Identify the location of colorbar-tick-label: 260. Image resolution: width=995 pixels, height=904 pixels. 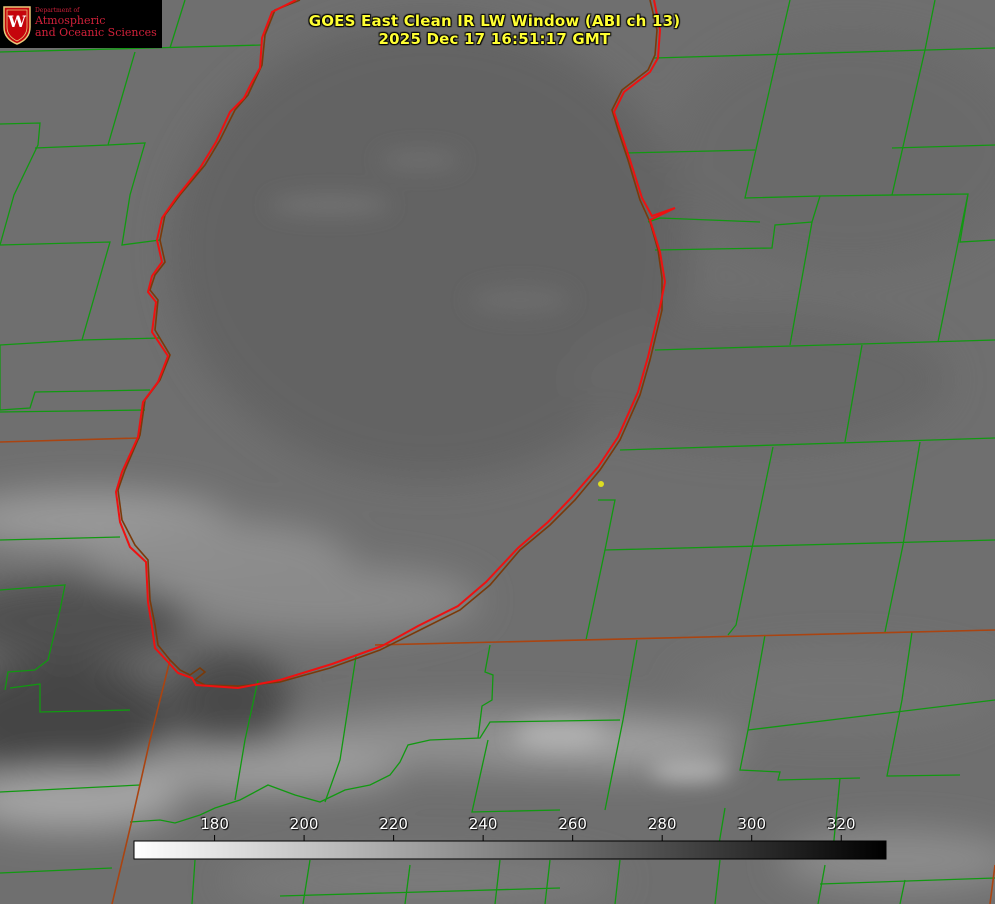
(572, 824).